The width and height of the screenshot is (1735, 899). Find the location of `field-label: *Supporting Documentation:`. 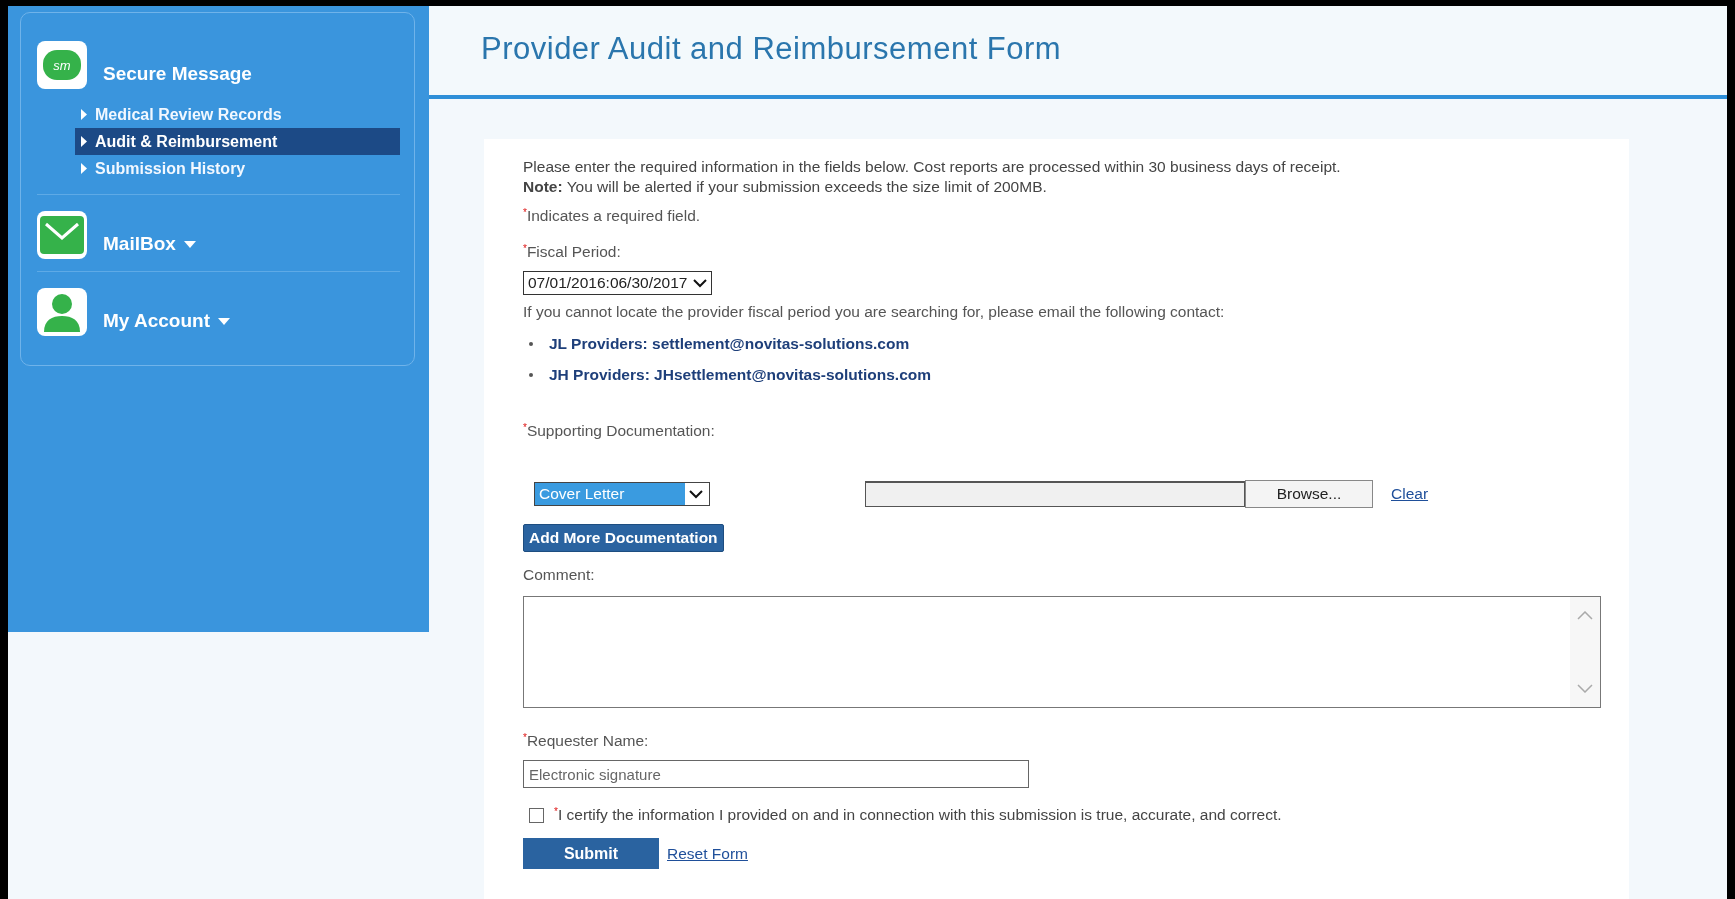

field-label: *Supporting Documentation: is located at coordinates (619, 431).